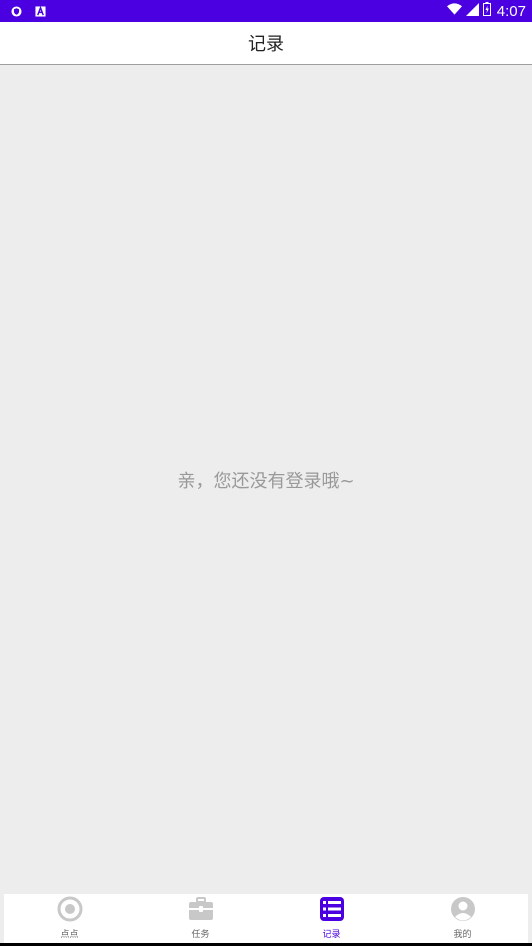 The height and width of the screenshot is (946, 532). Describe the element at coordinates (28, 11) in the screenshot. I see `status-left` at that location.